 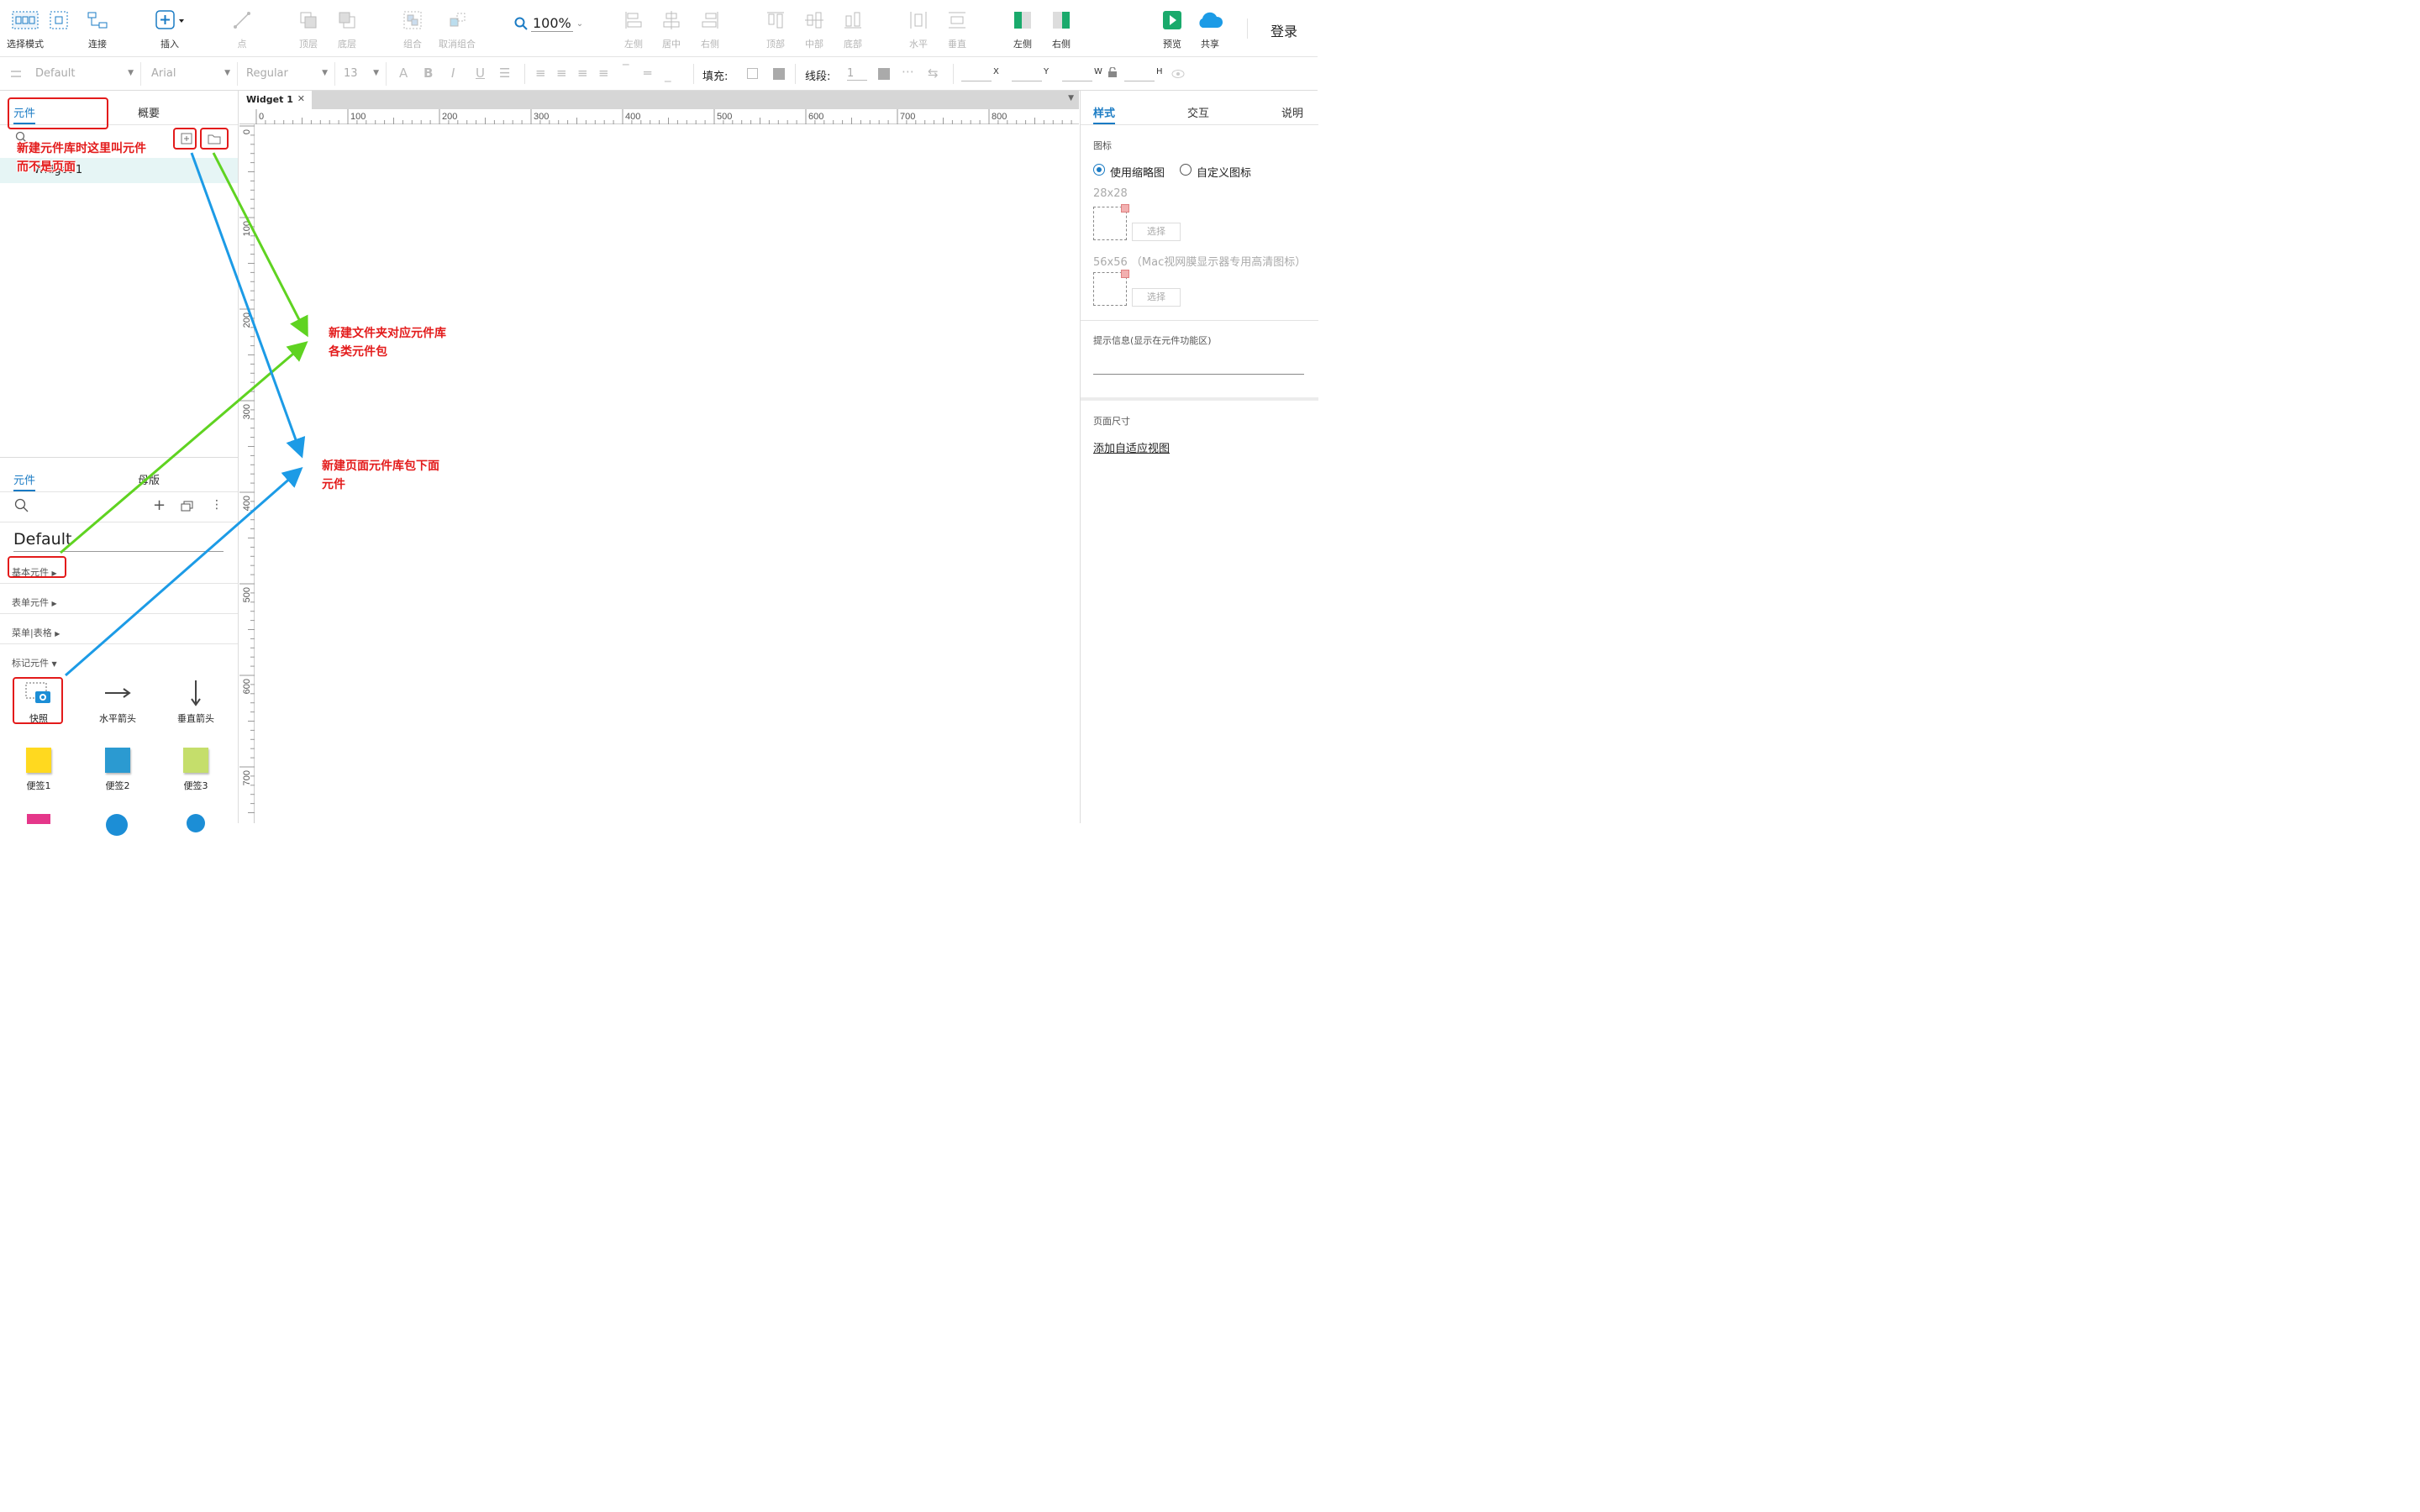 I want to click on x-label: X, so click(x=996, y=71).